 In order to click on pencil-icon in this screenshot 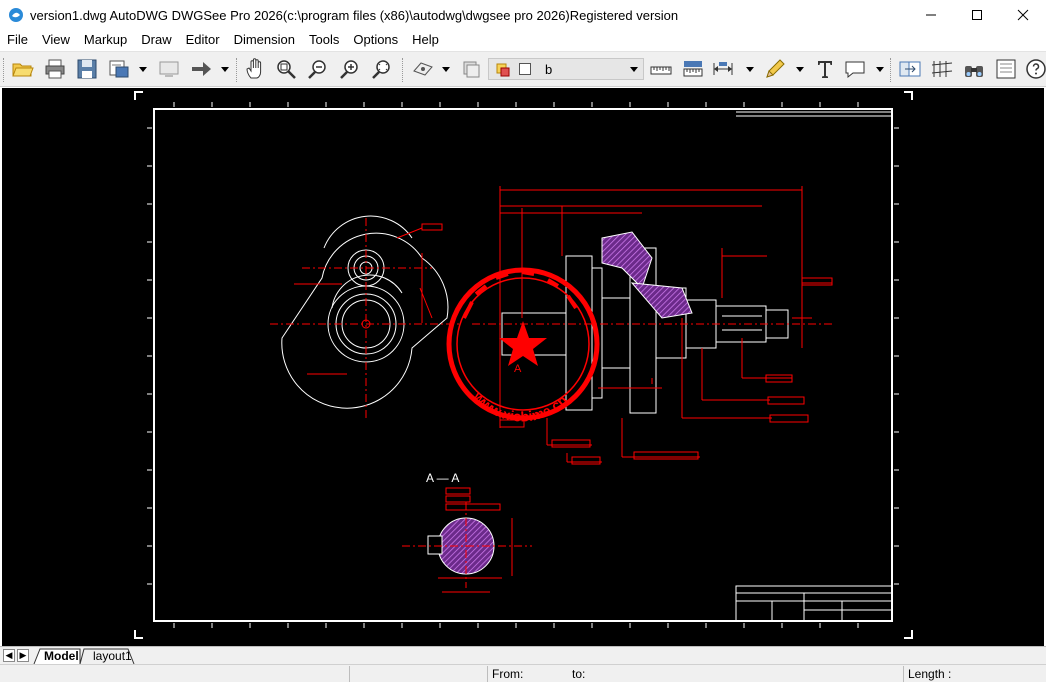, I will do `click(775, 69)`.